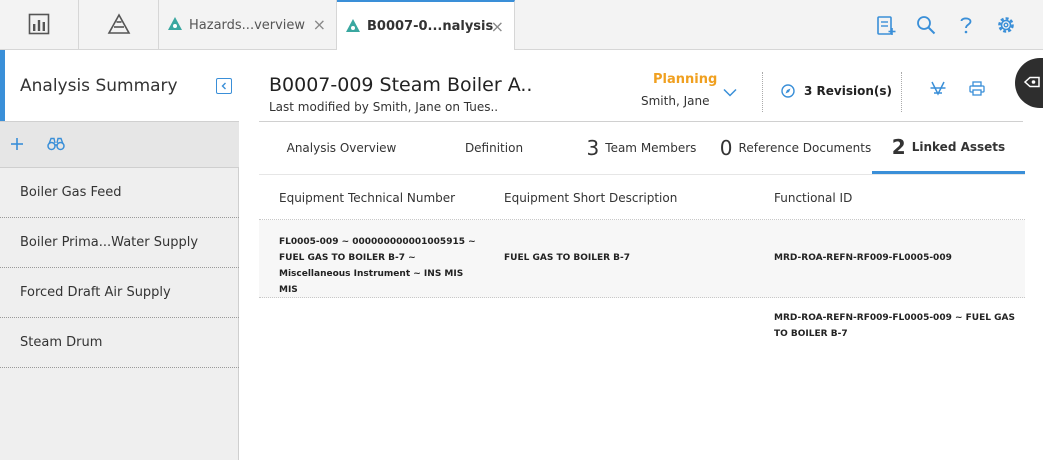  What do you see at coordinates (651, 148) in the screenshot?
I see `tab-label: Team Members` at bounding box center [651, 148].